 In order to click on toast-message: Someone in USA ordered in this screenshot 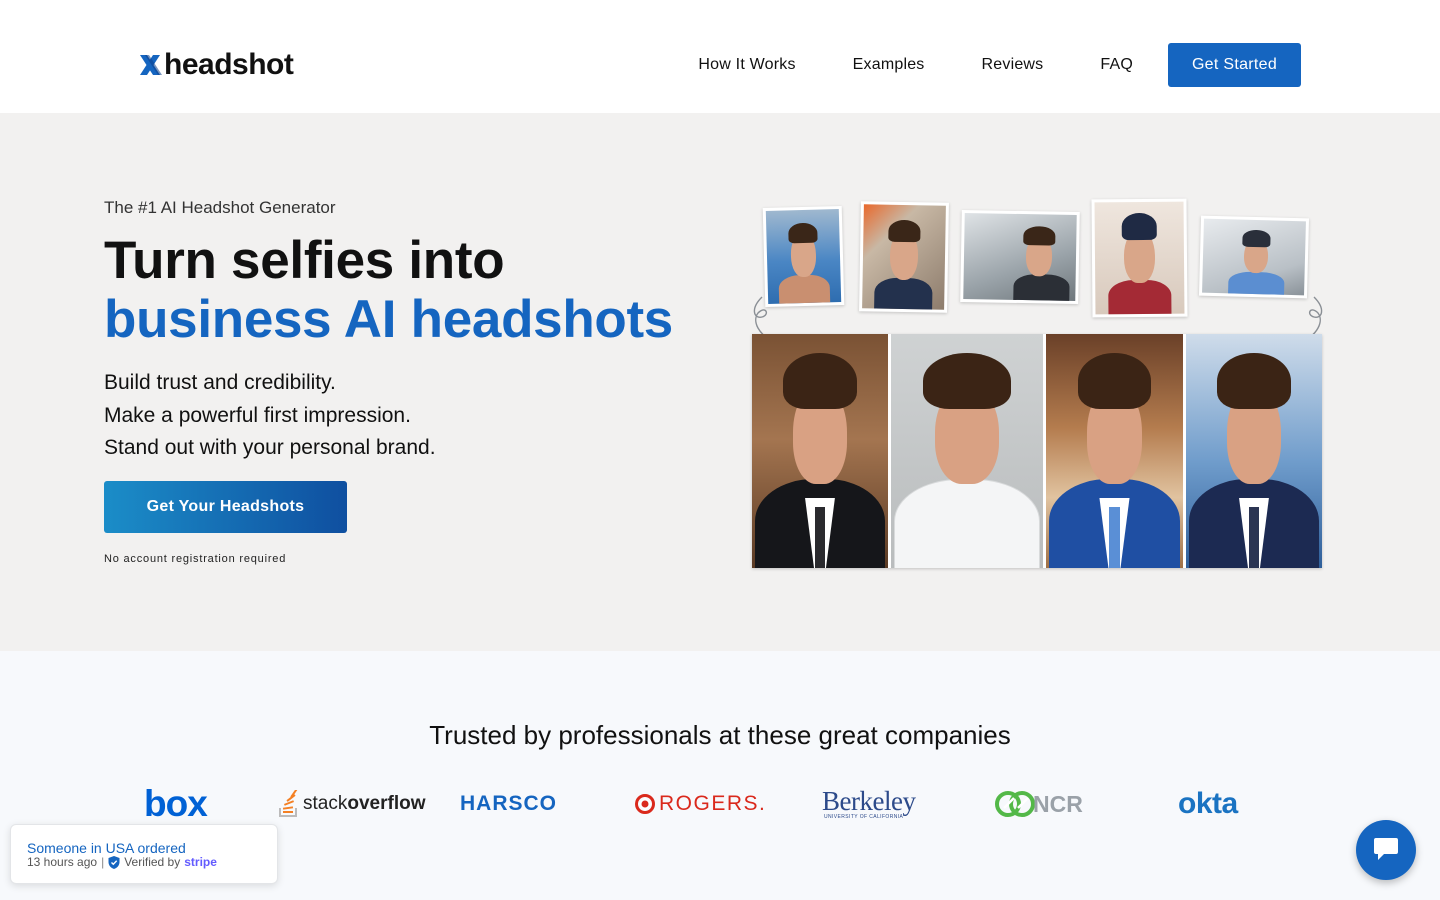, I will do `click(106, 848)`.